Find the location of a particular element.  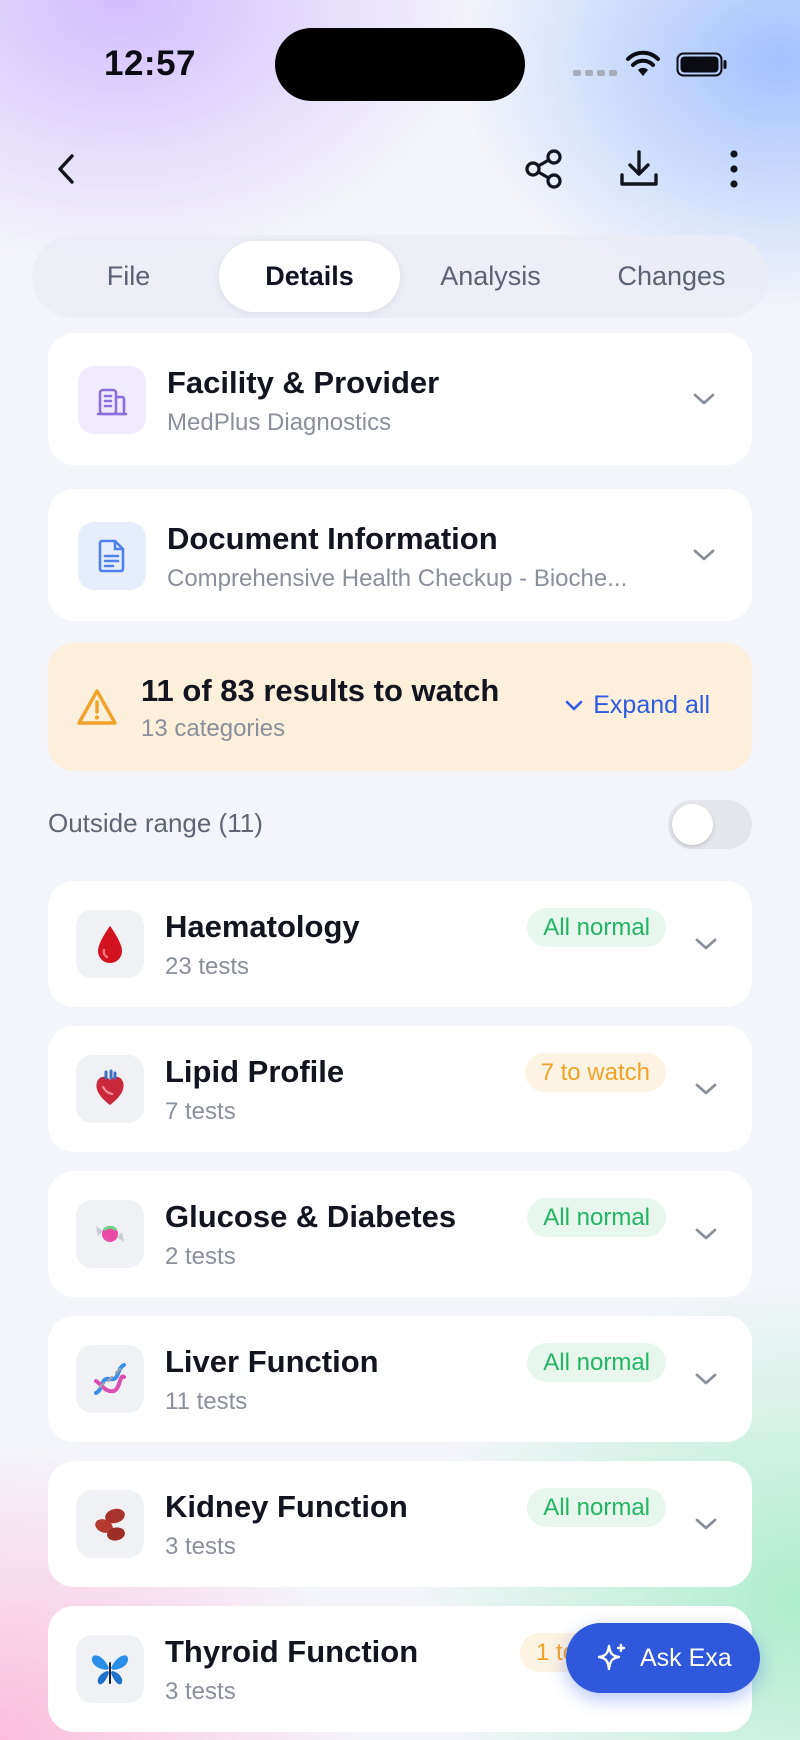

category-name: Thyroid Function is located at coordinates (292, 1651).